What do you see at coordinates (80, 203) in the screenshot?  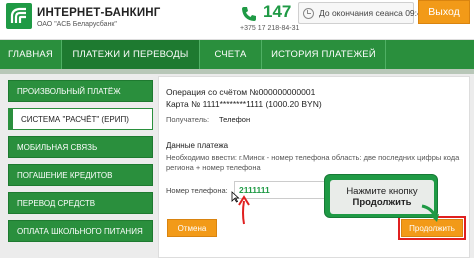 I see `sidebar-item-transfer: ПЕРЕВОД СРЕДСТВ` at bounding box center [80, 203].